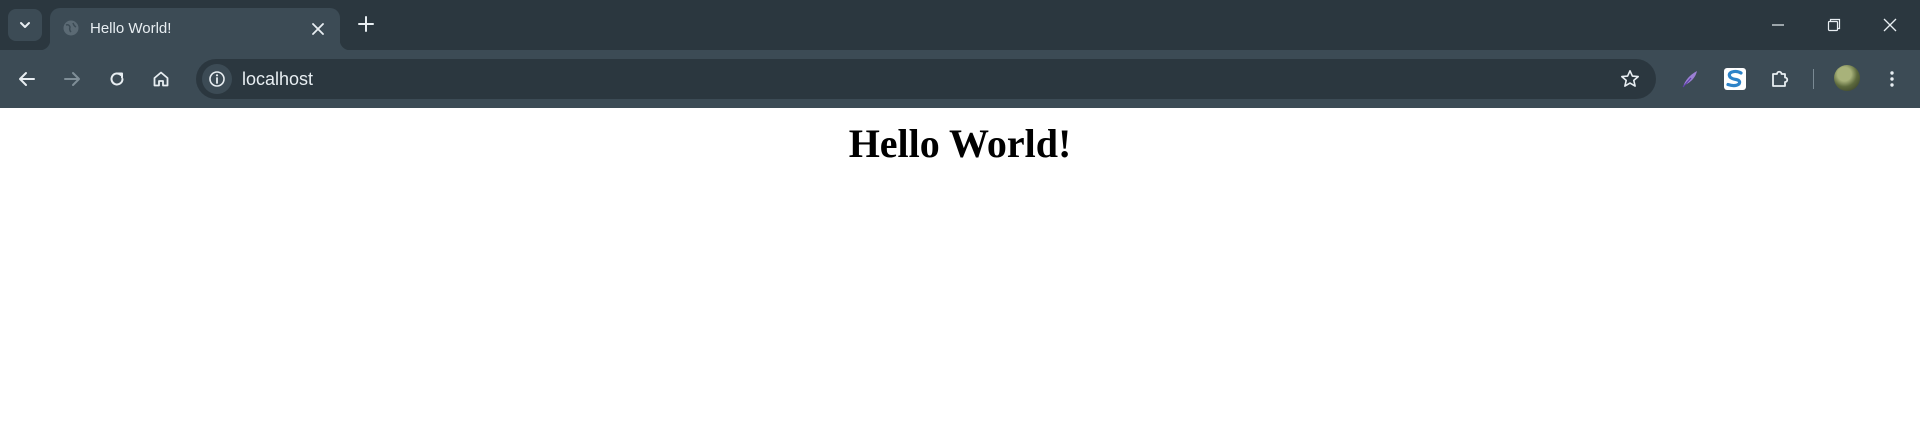  I want to click on bookmark-button, so click(1630, 79).